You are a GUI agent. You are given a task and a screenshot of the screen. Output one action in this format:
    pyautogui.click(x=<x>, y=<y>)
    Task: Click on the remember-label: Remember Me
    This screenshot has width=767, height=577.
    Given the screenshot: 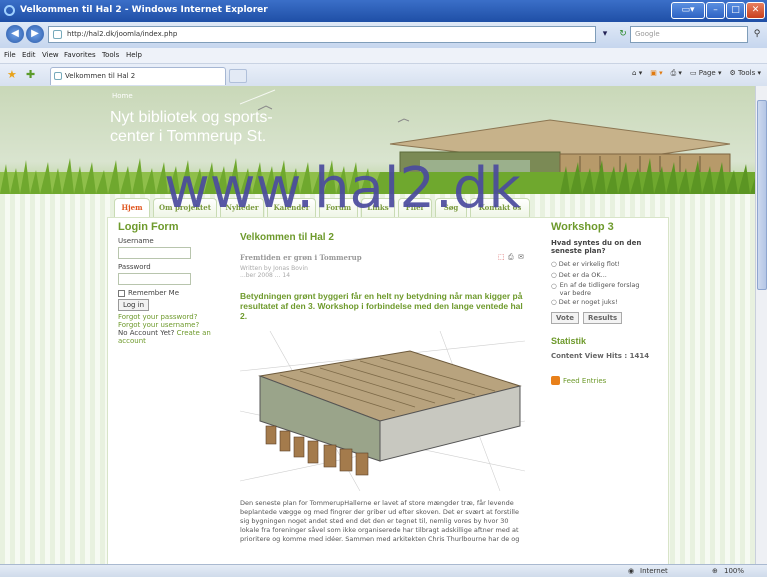 What is the action you would take?
    pyautogui.click(x=153, y=293)
    